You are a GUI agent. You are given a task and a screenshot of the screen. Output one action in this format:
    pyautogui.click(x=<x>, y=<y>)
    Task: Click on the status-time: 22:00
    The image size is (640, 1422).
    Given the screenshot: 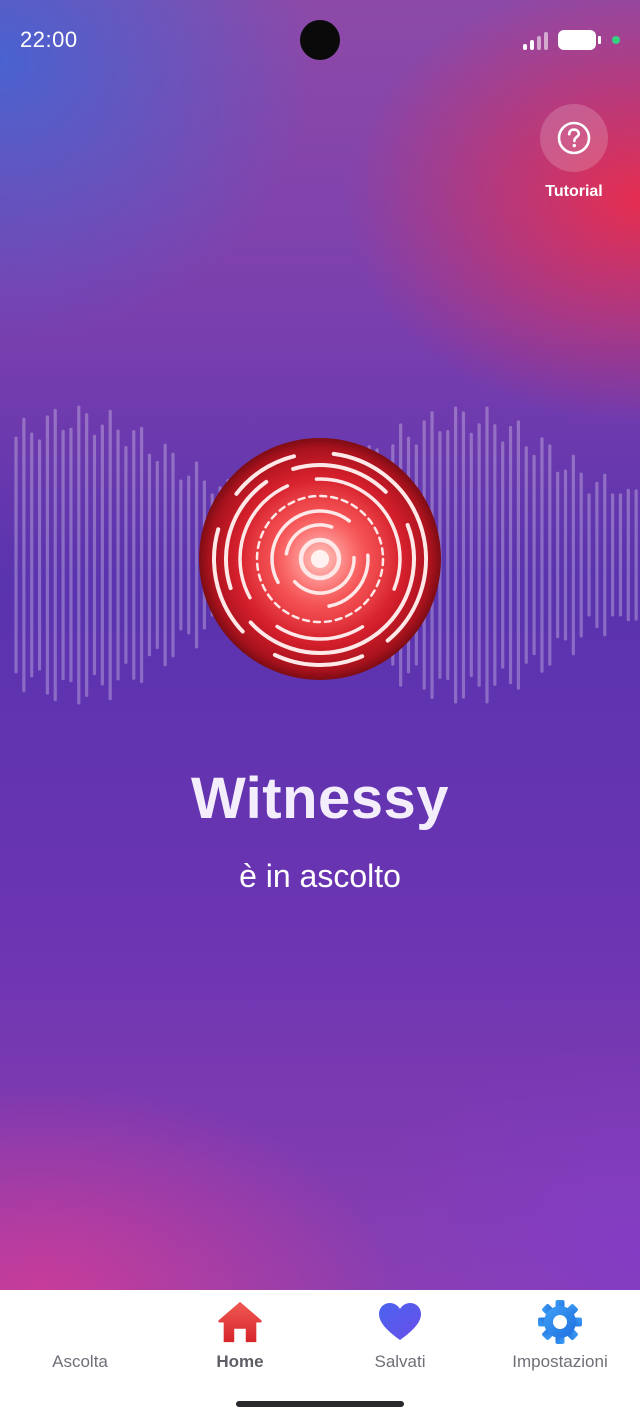 What is the action you would take?
    pyautogui.click(x=49, y=39)
    